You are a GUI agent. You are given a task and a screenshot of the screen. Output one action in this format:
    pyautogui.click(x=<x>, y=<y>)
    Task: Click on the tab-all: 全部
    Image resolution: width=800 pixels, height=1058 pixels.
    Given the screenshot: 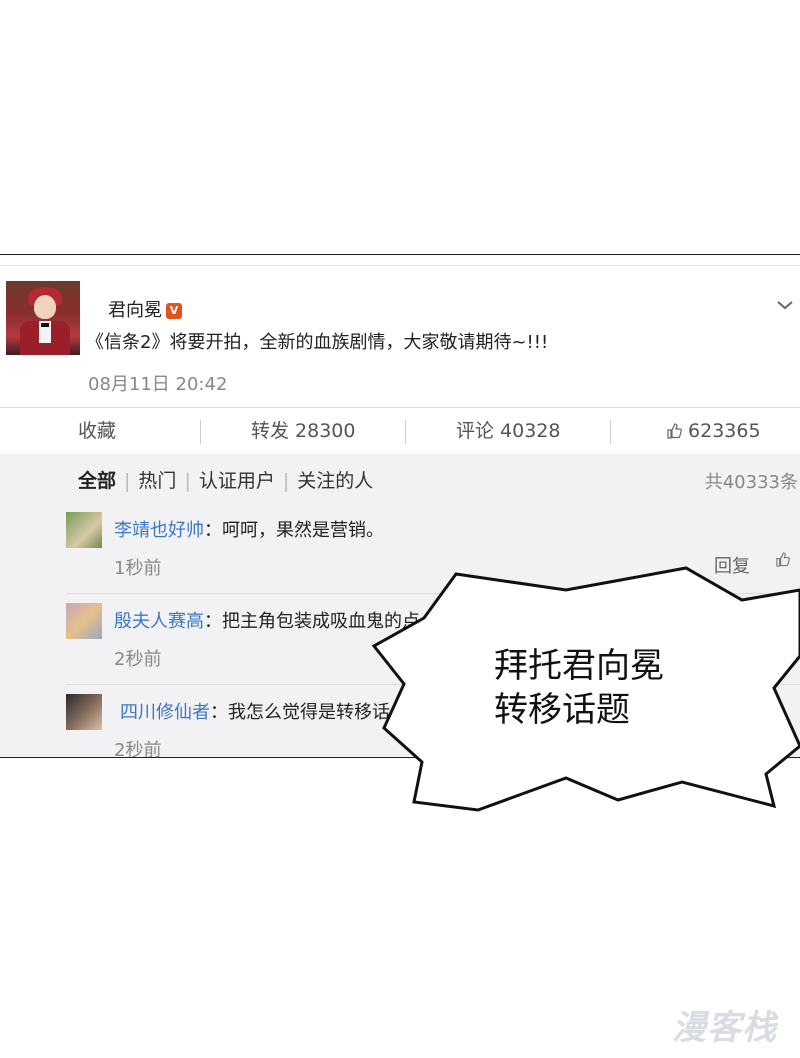 What is the action you would take?
    pyautogui.click(x=97, y=479)
    